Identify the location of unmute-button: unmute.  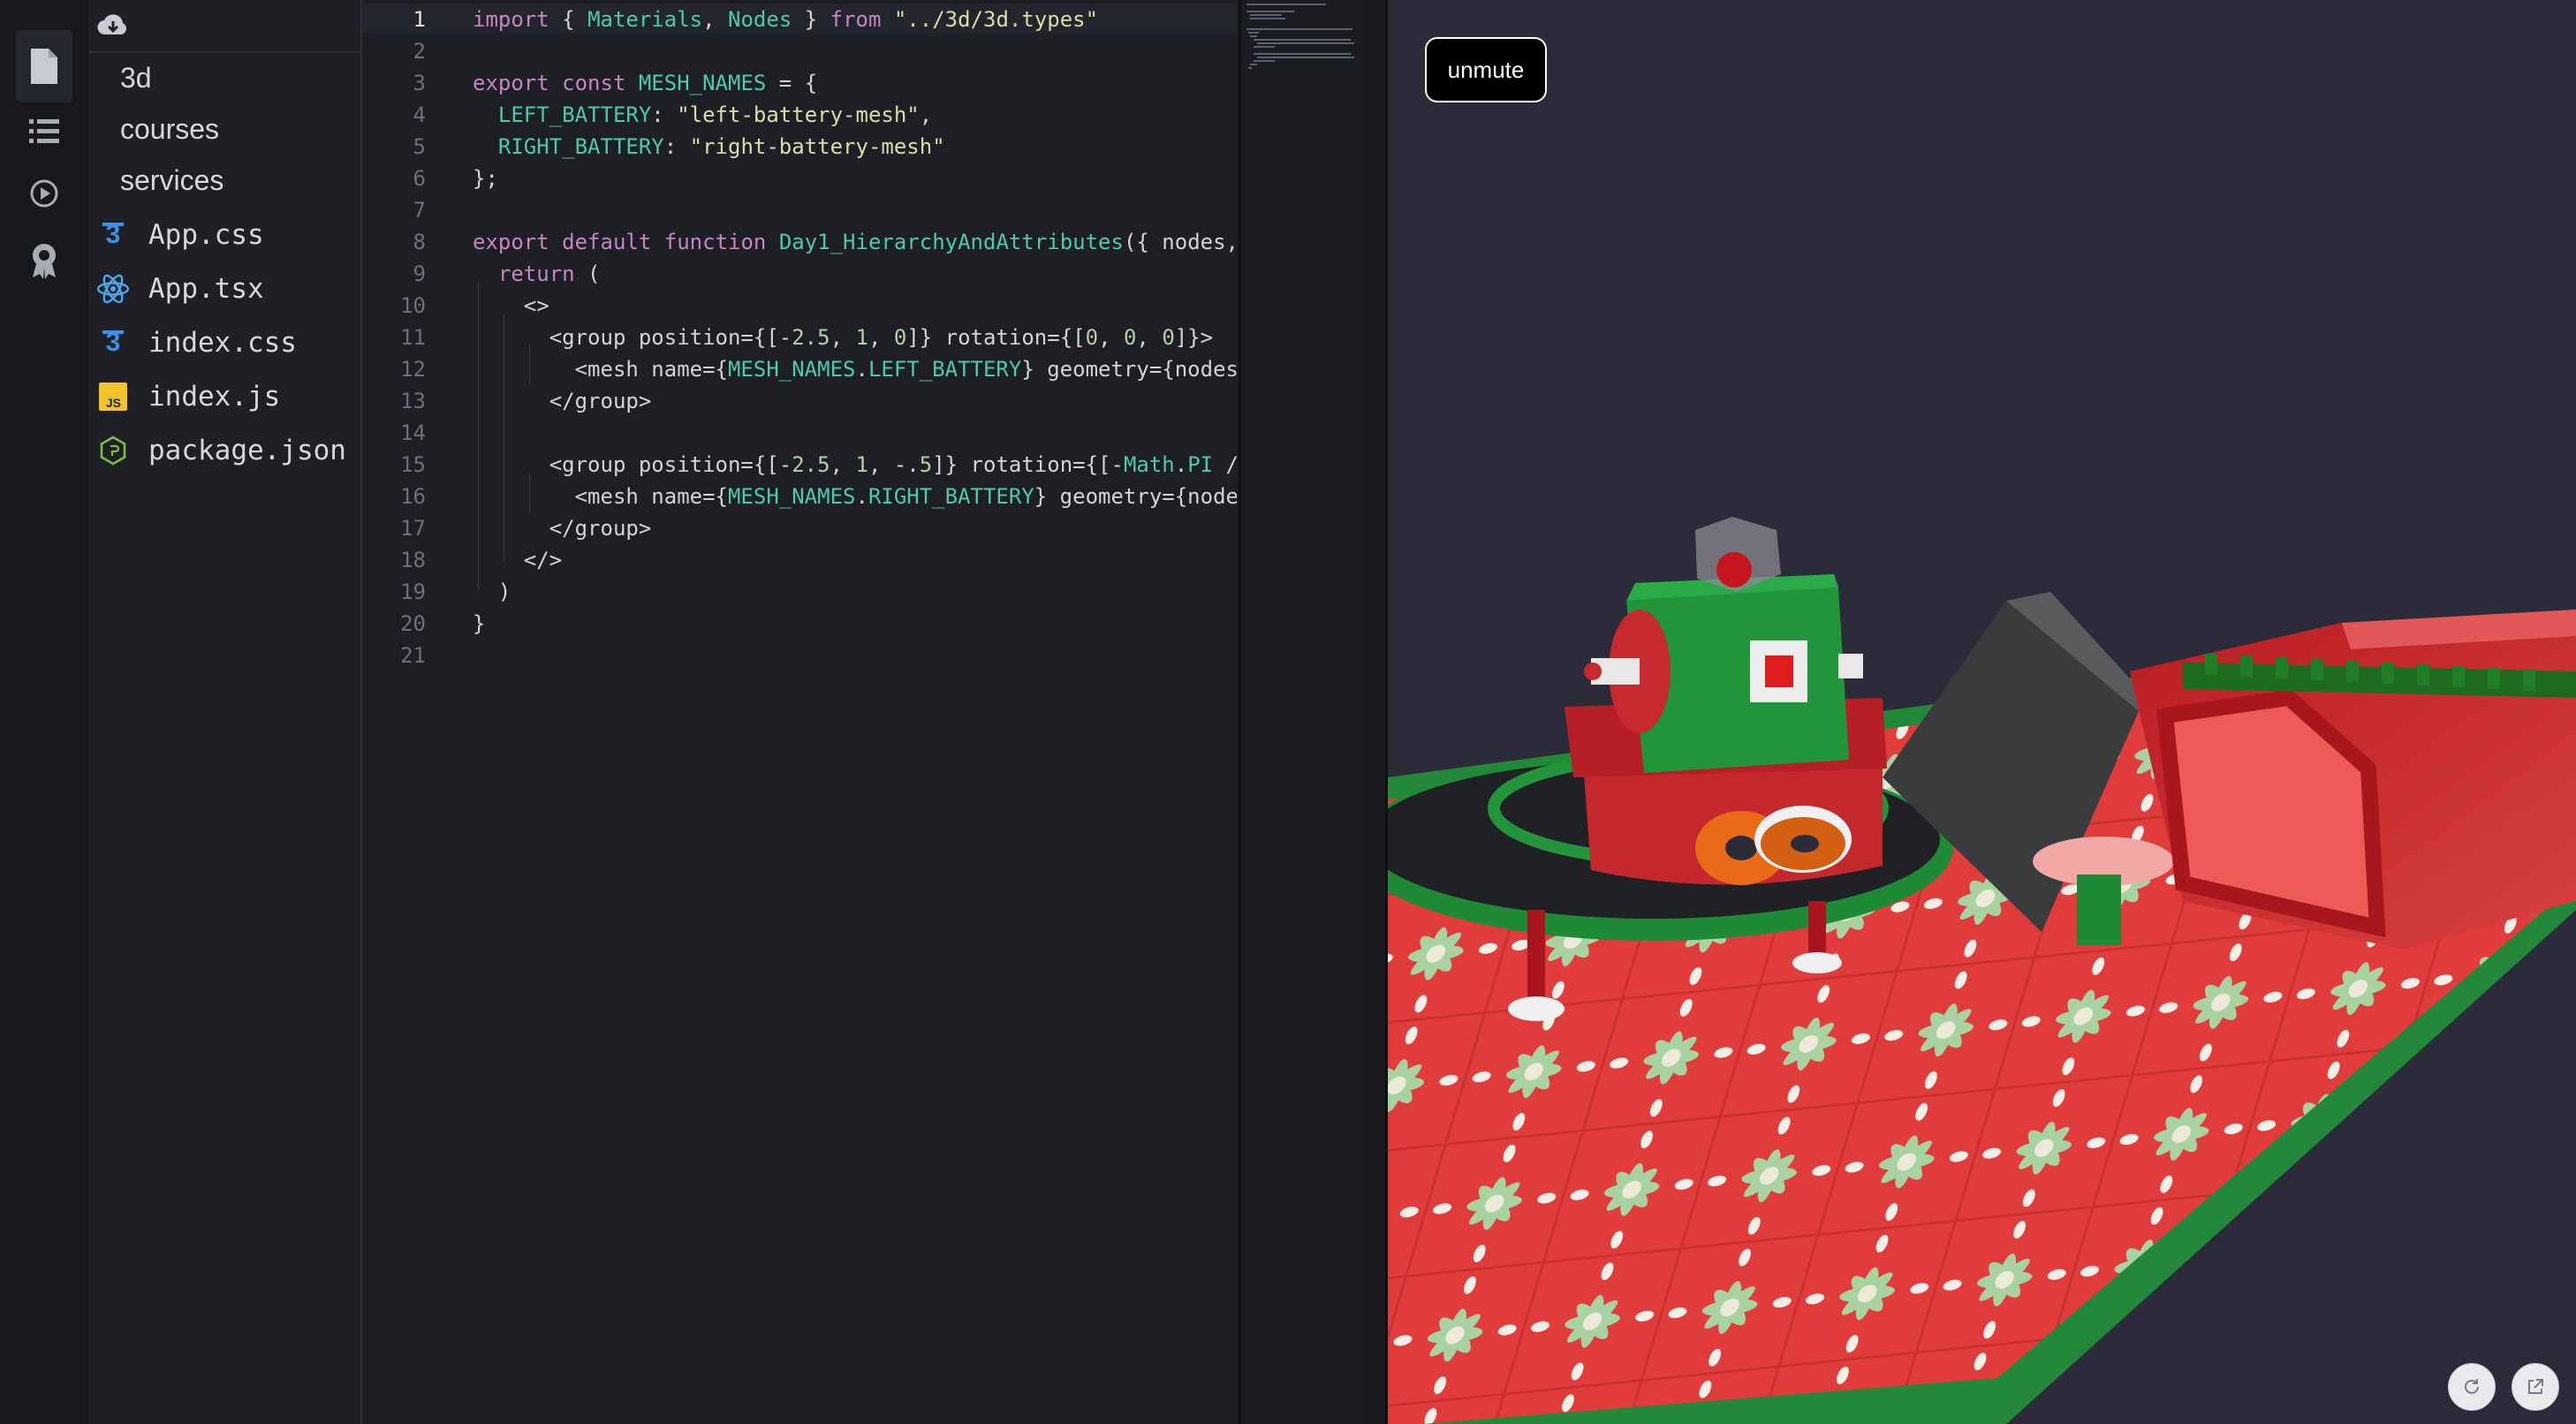
(1486, 69).